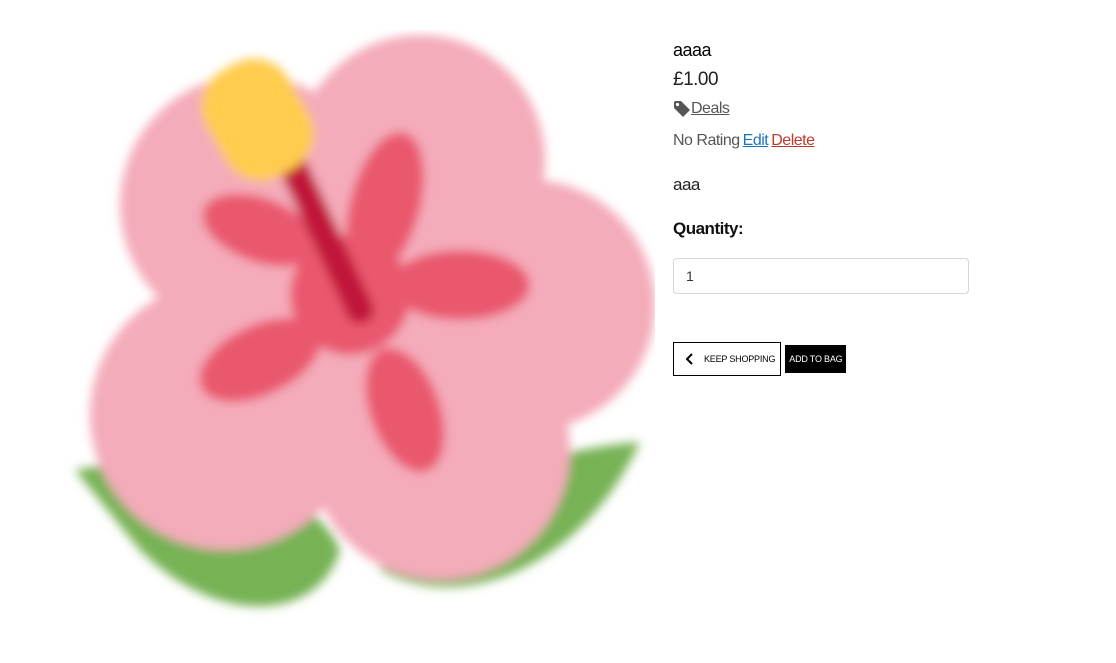  I want to click on quantity-input, so click(821, 276).